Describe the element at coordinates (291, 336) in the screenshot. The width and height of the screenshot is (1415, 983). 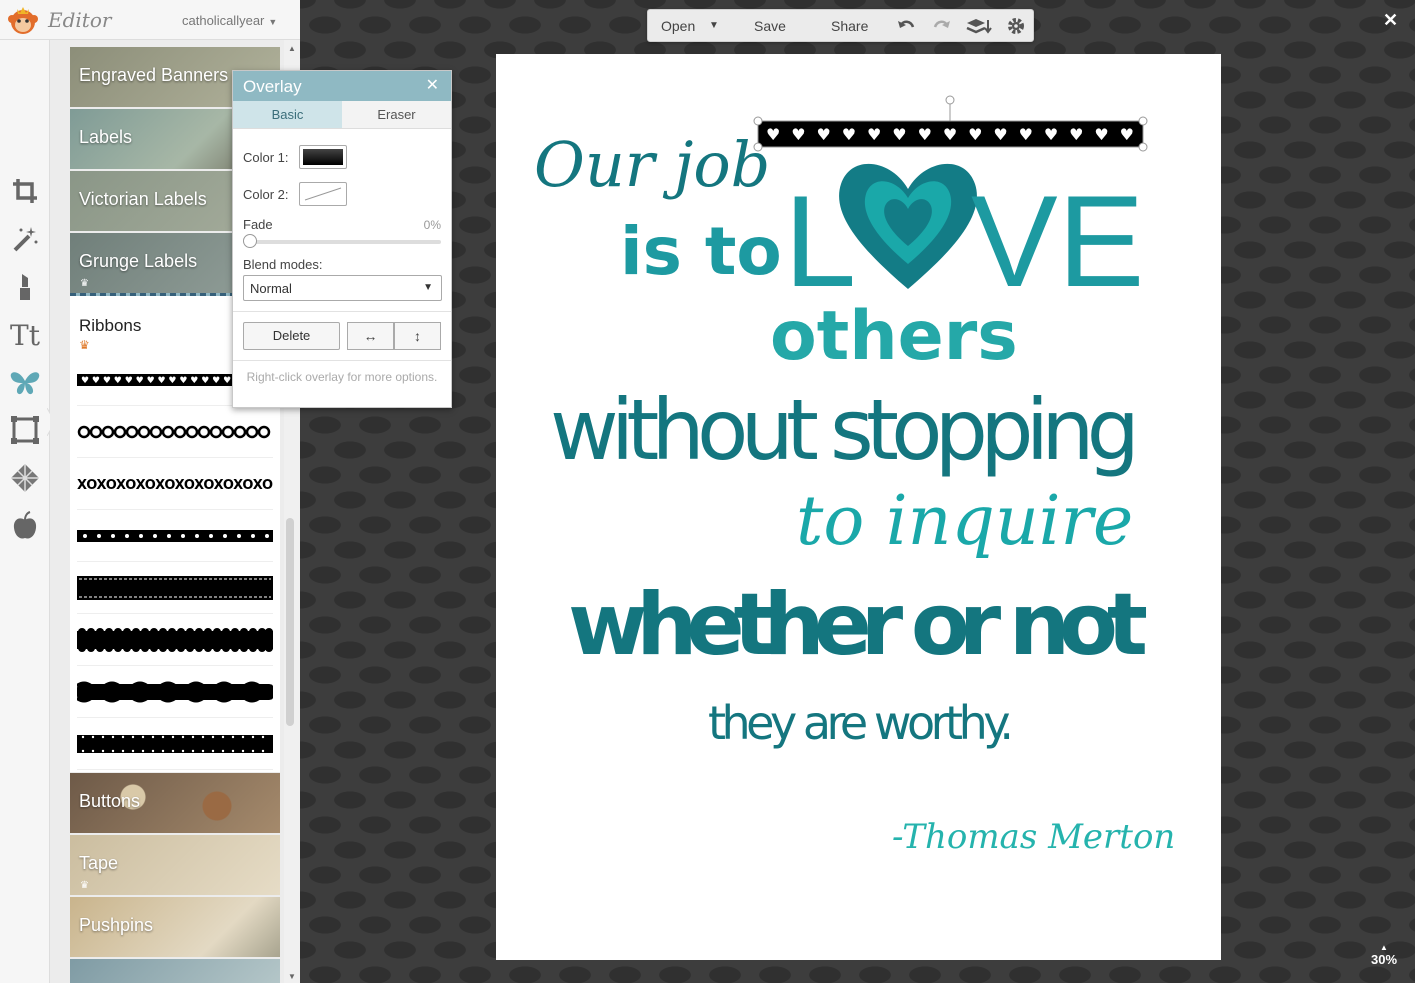
I see `delete-button: Delete` at that location.